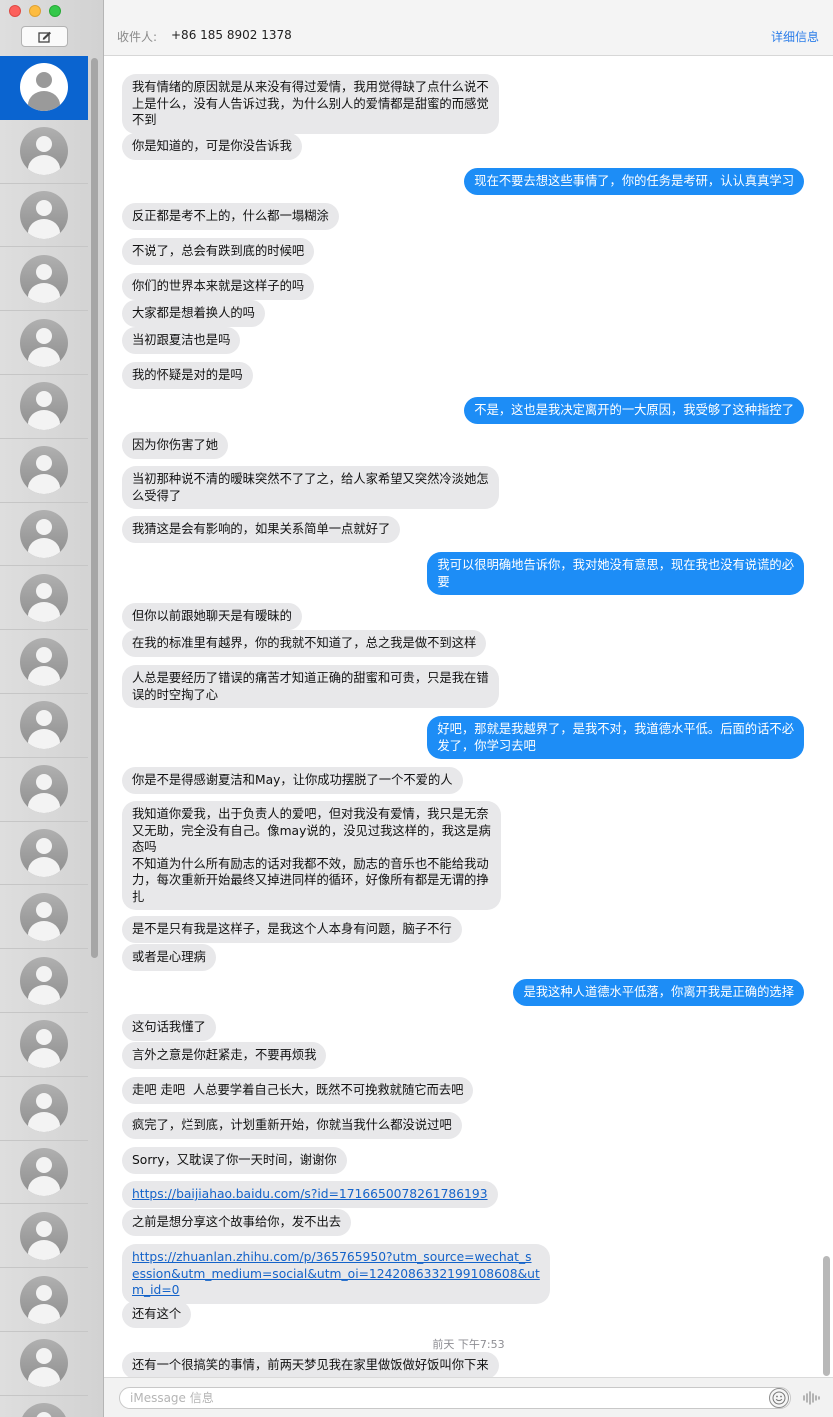 This screenshot has width=833, height=1417. I want to click on compose-button, so click(44, 36).